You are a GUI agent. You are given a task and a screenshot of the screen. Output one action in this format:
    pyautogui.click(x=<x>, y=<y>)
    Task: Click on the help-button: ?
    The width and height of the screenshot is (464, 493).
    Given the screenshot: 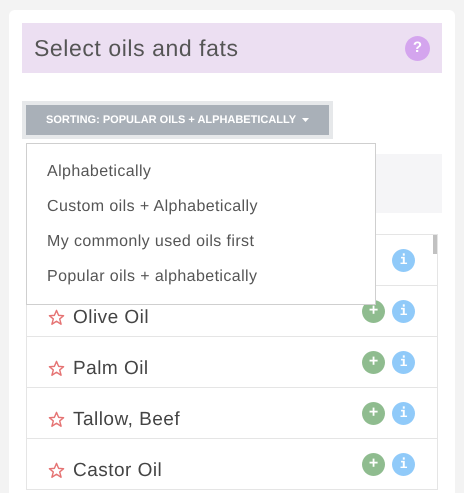 What is the action you would take?
    pyautogui.click(x=417, y=48)
    